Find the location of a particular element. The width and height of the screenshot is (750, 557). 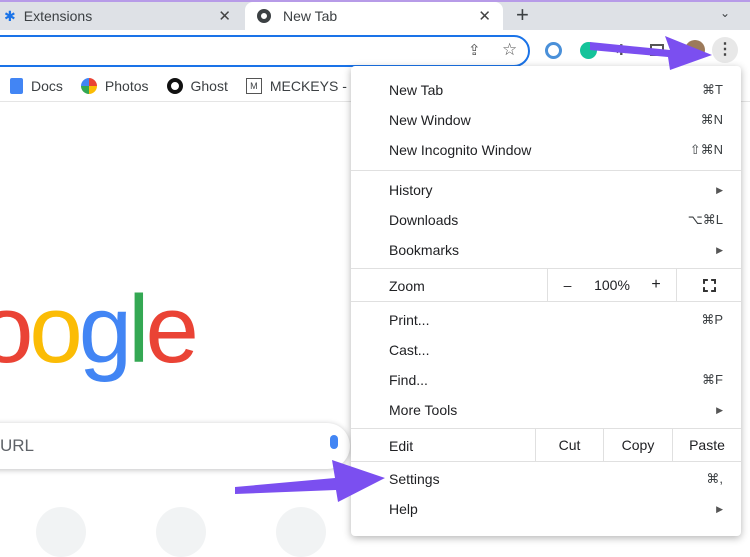

arrow-annotation-settings is located at coordinates (310, 481).